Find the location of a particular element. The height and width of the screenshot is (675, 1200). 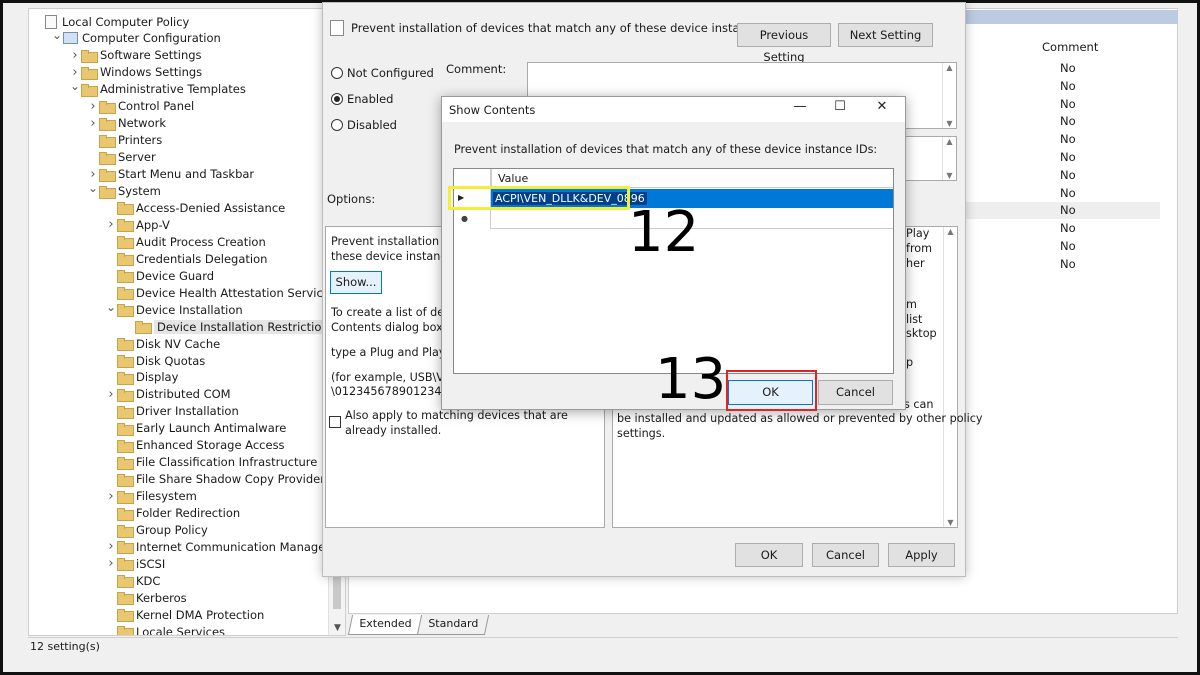

tree-item: Local Computer Policy is located at coordinates (111, 21).